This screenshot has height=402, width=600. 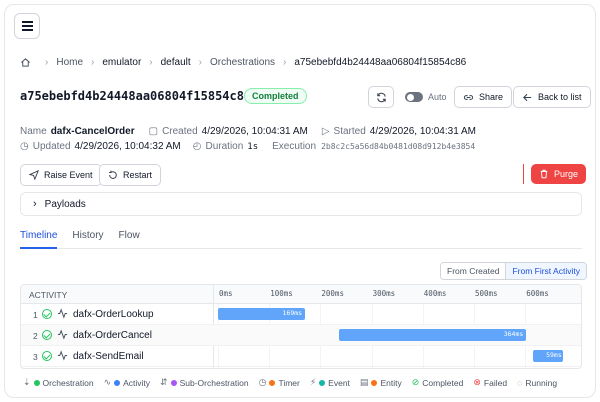 I want to click on legend-failed-label: Failed, so click(x=495, y=382).